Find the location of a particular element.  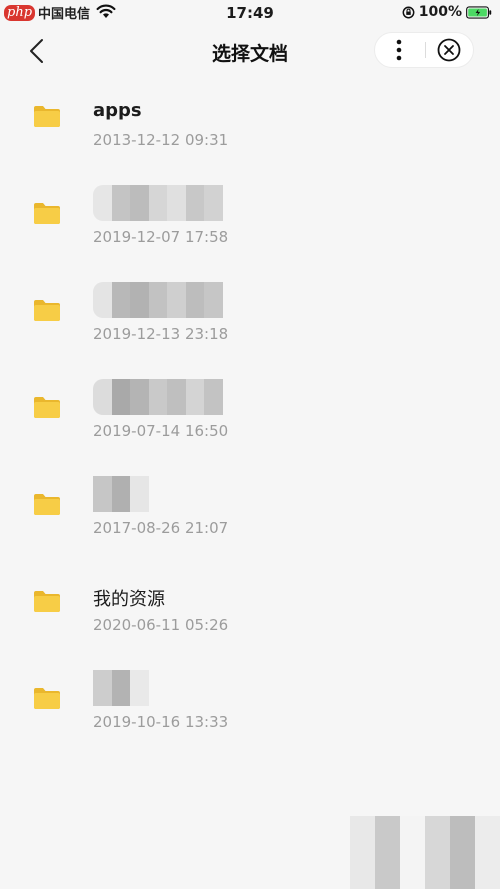

file-item: 2019-12-07 17:58 is located at coordinates (250, 219).